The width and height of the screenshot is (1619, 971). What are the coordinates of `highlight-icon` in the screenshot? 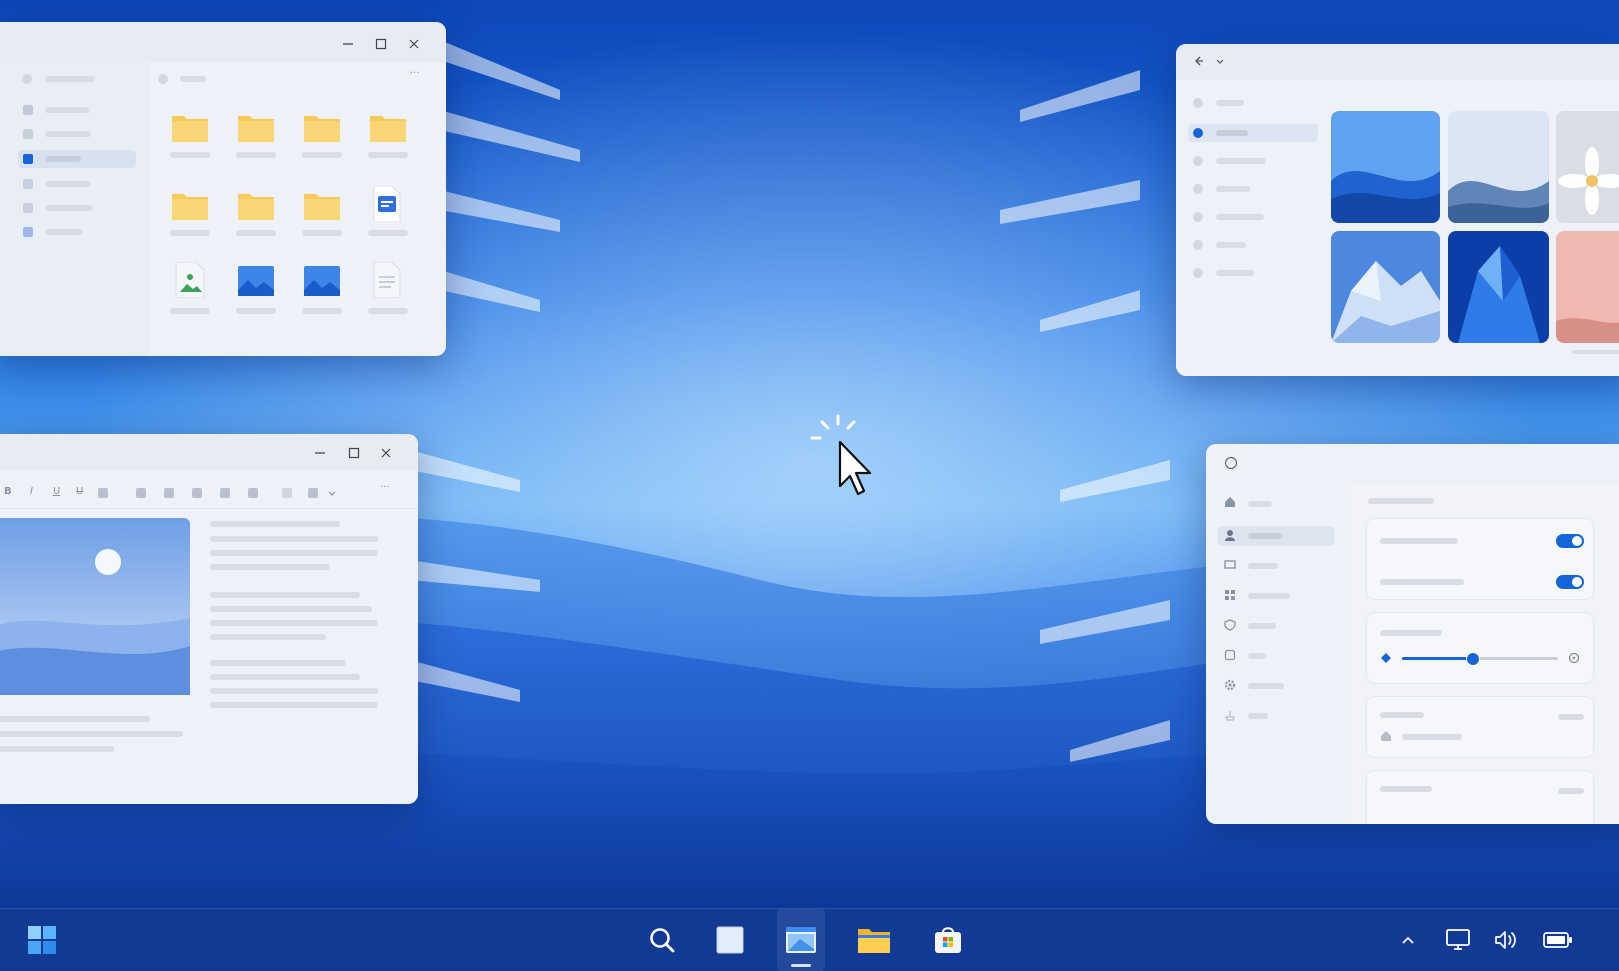 It's located at (103, 493).